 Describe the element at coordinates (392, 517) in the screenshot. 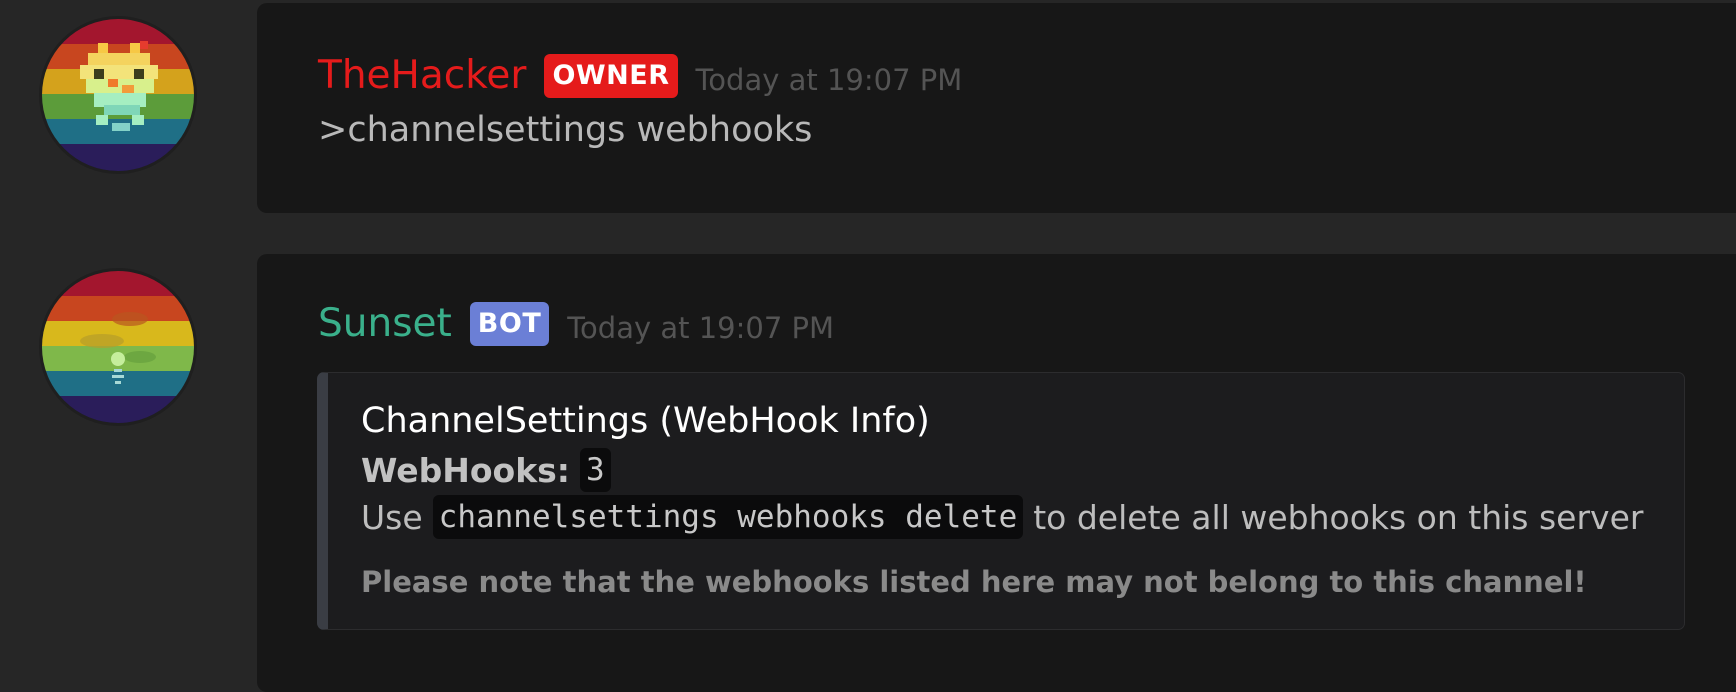

I see `usage-prefix: Use` at that location.